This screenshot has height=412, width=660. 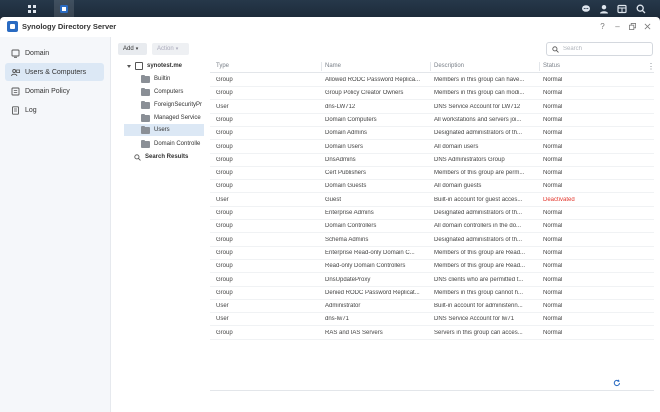 What do you see at coordinates (175, 118) in the screenshot?
I see `tree-item-managed-service: Managed Service` at bounding box center [175, 118].